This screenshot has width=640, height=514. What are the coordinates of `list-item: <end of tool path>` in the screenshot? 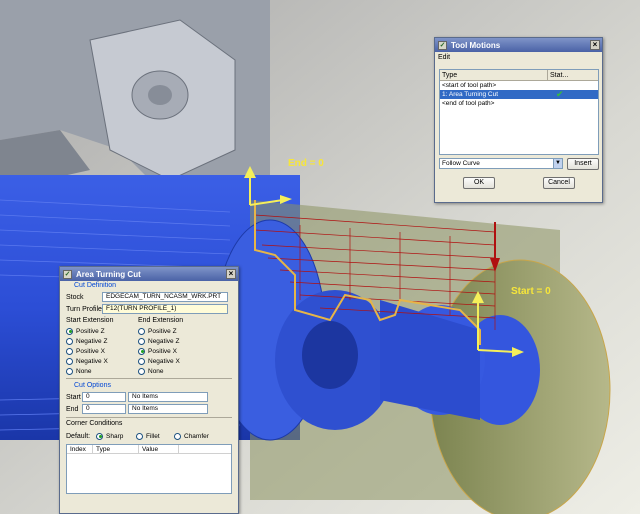 It's located at (519, 103).